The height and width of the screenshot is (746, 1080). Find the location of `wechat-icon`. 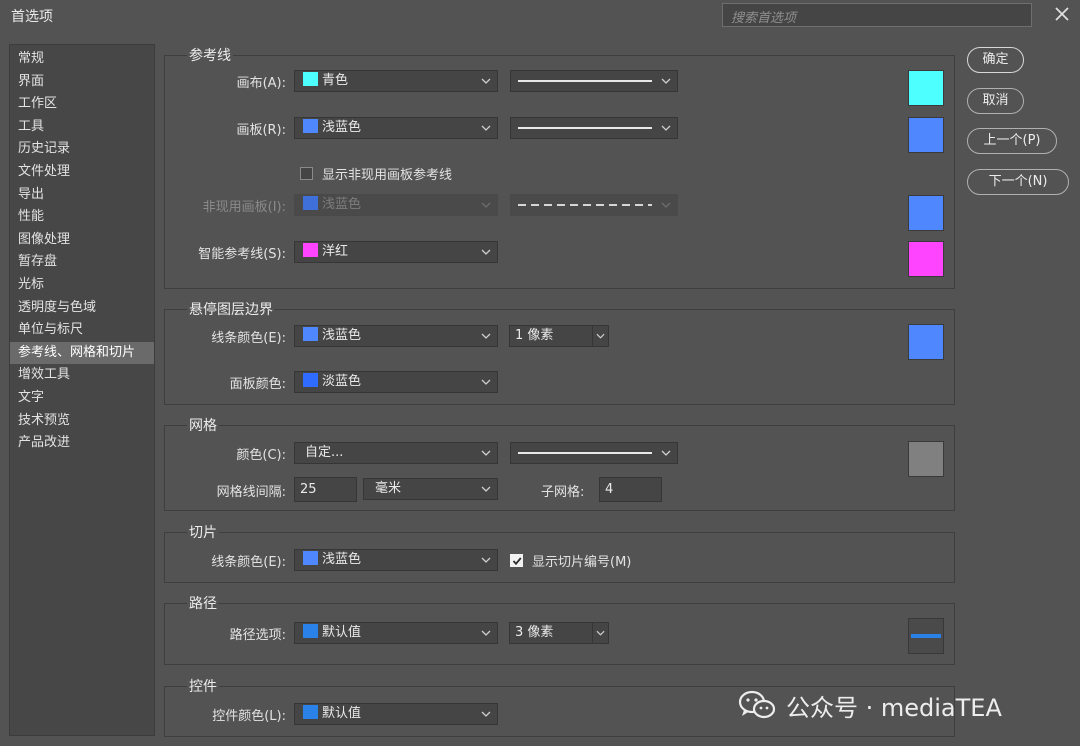

wechat-icon is located at coordinates (757, 704).